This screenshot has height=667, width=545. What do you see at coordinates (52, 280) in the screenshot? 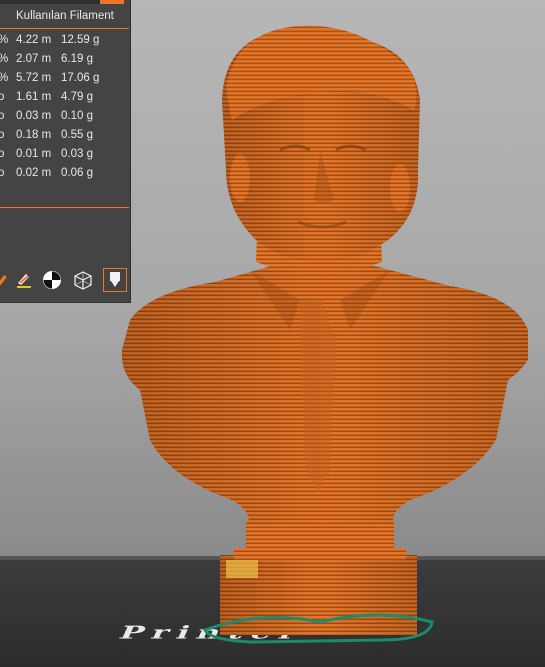
I see `color-wheel-icon` at bounding box center [52, 280].